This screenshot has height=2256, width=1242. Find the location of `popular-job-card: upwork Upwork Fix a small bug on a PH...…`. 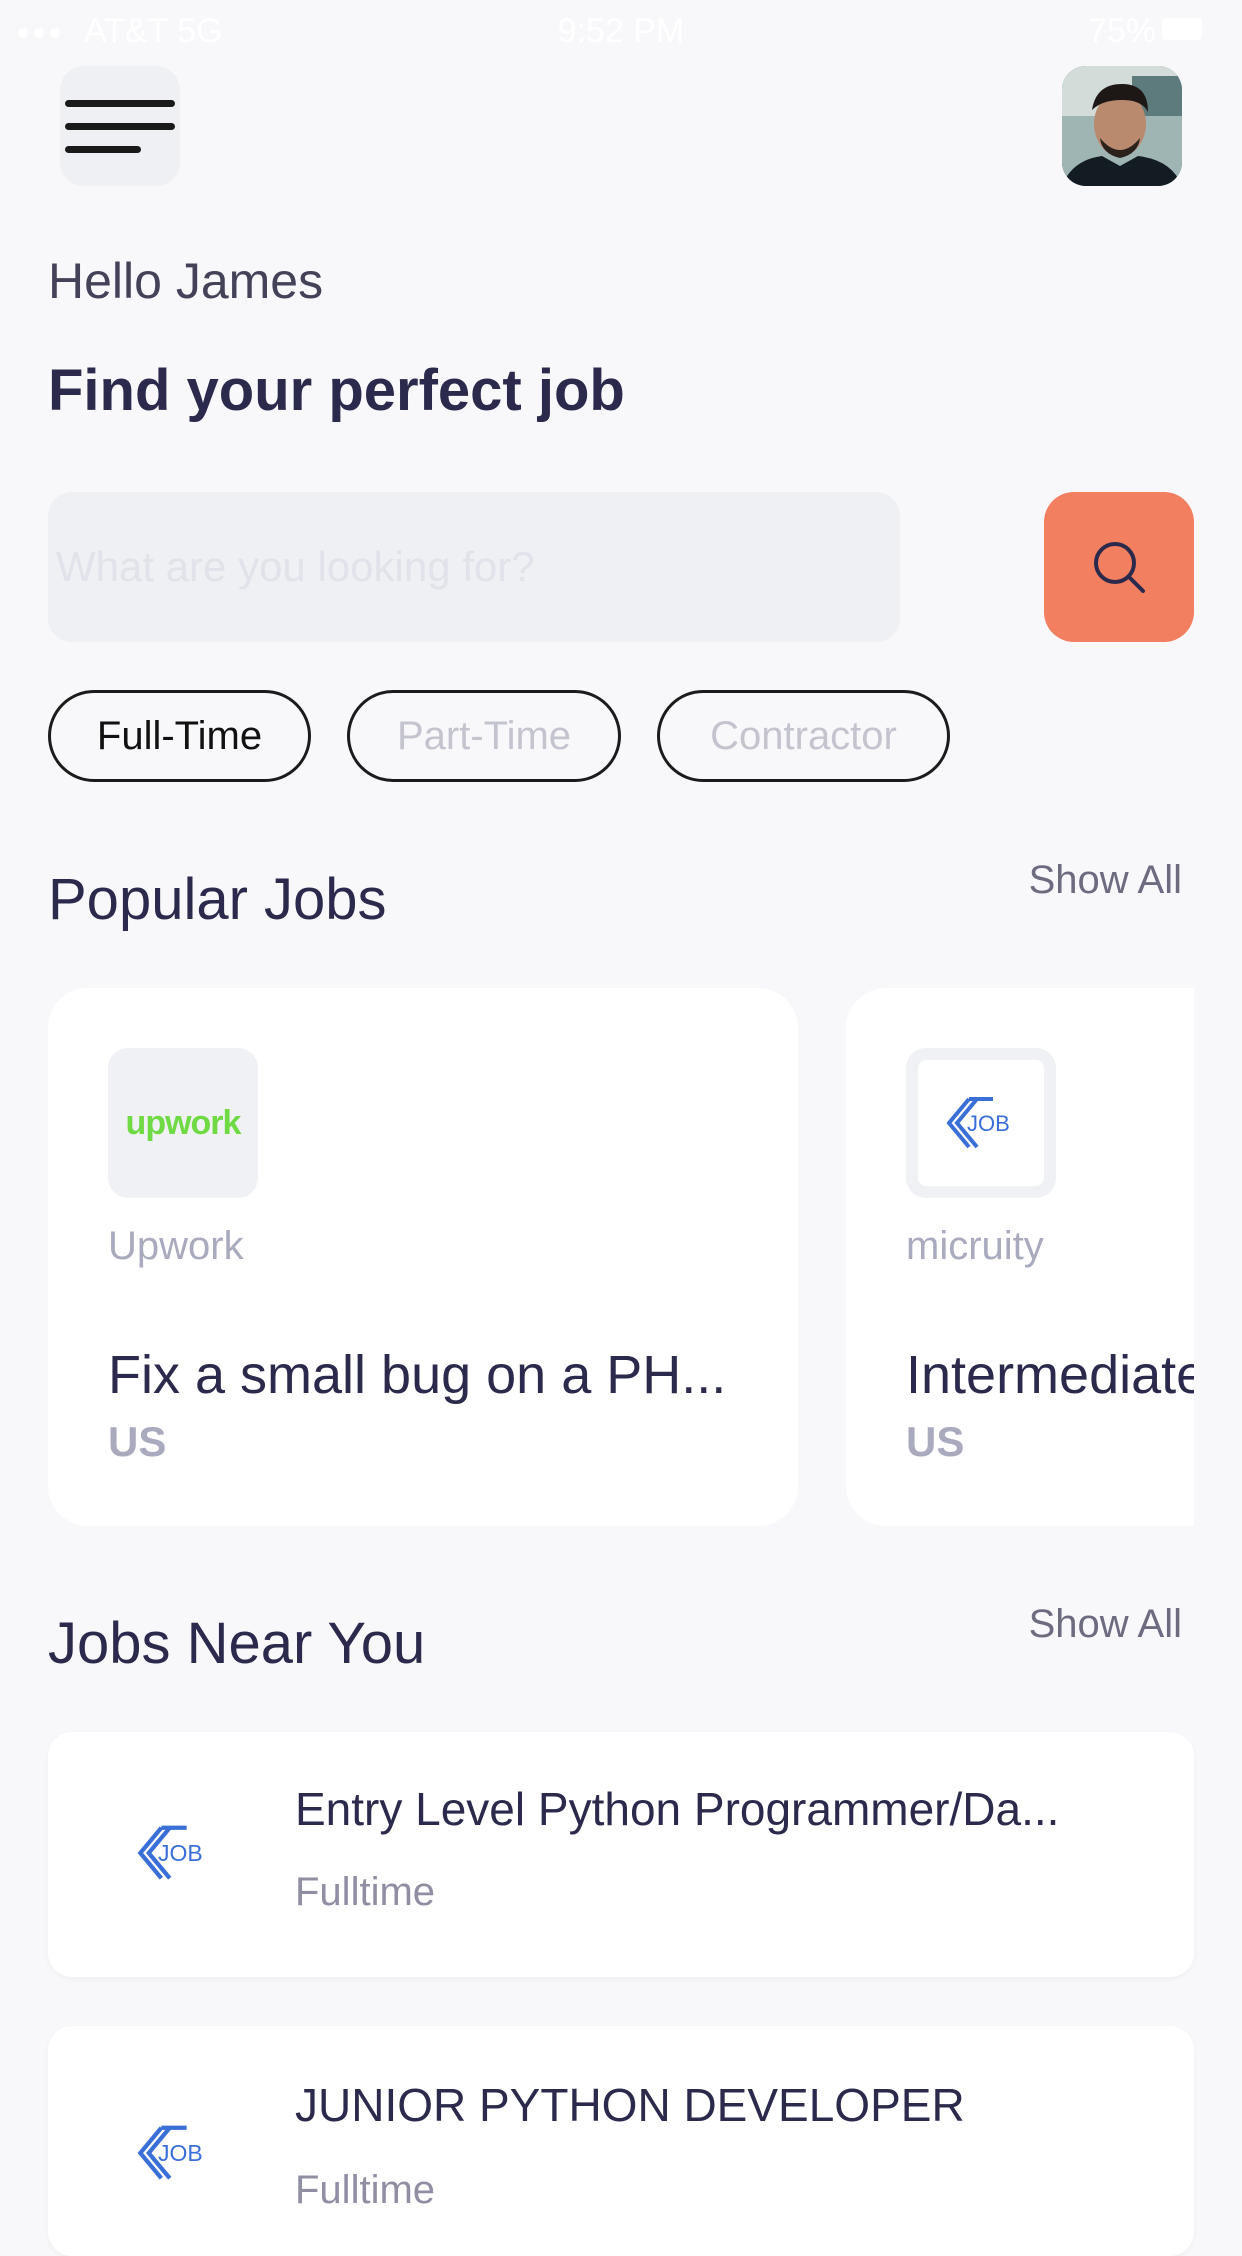

popular-job-card: upwork Upwork Fix a small bug on a PH...… is located at coordinates (423, 1257).